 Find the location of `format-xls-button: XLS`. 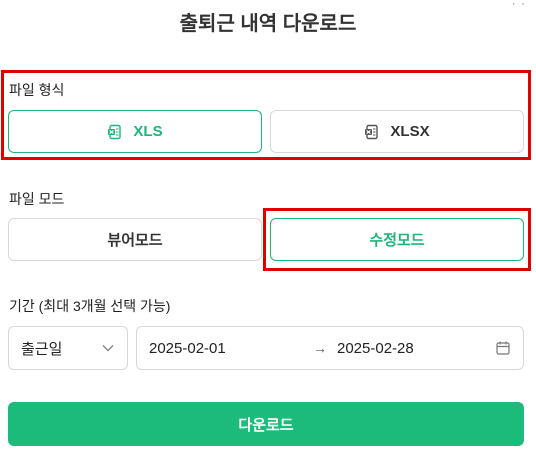

format-xls-button: XLS is located at coordinates (135, 131).